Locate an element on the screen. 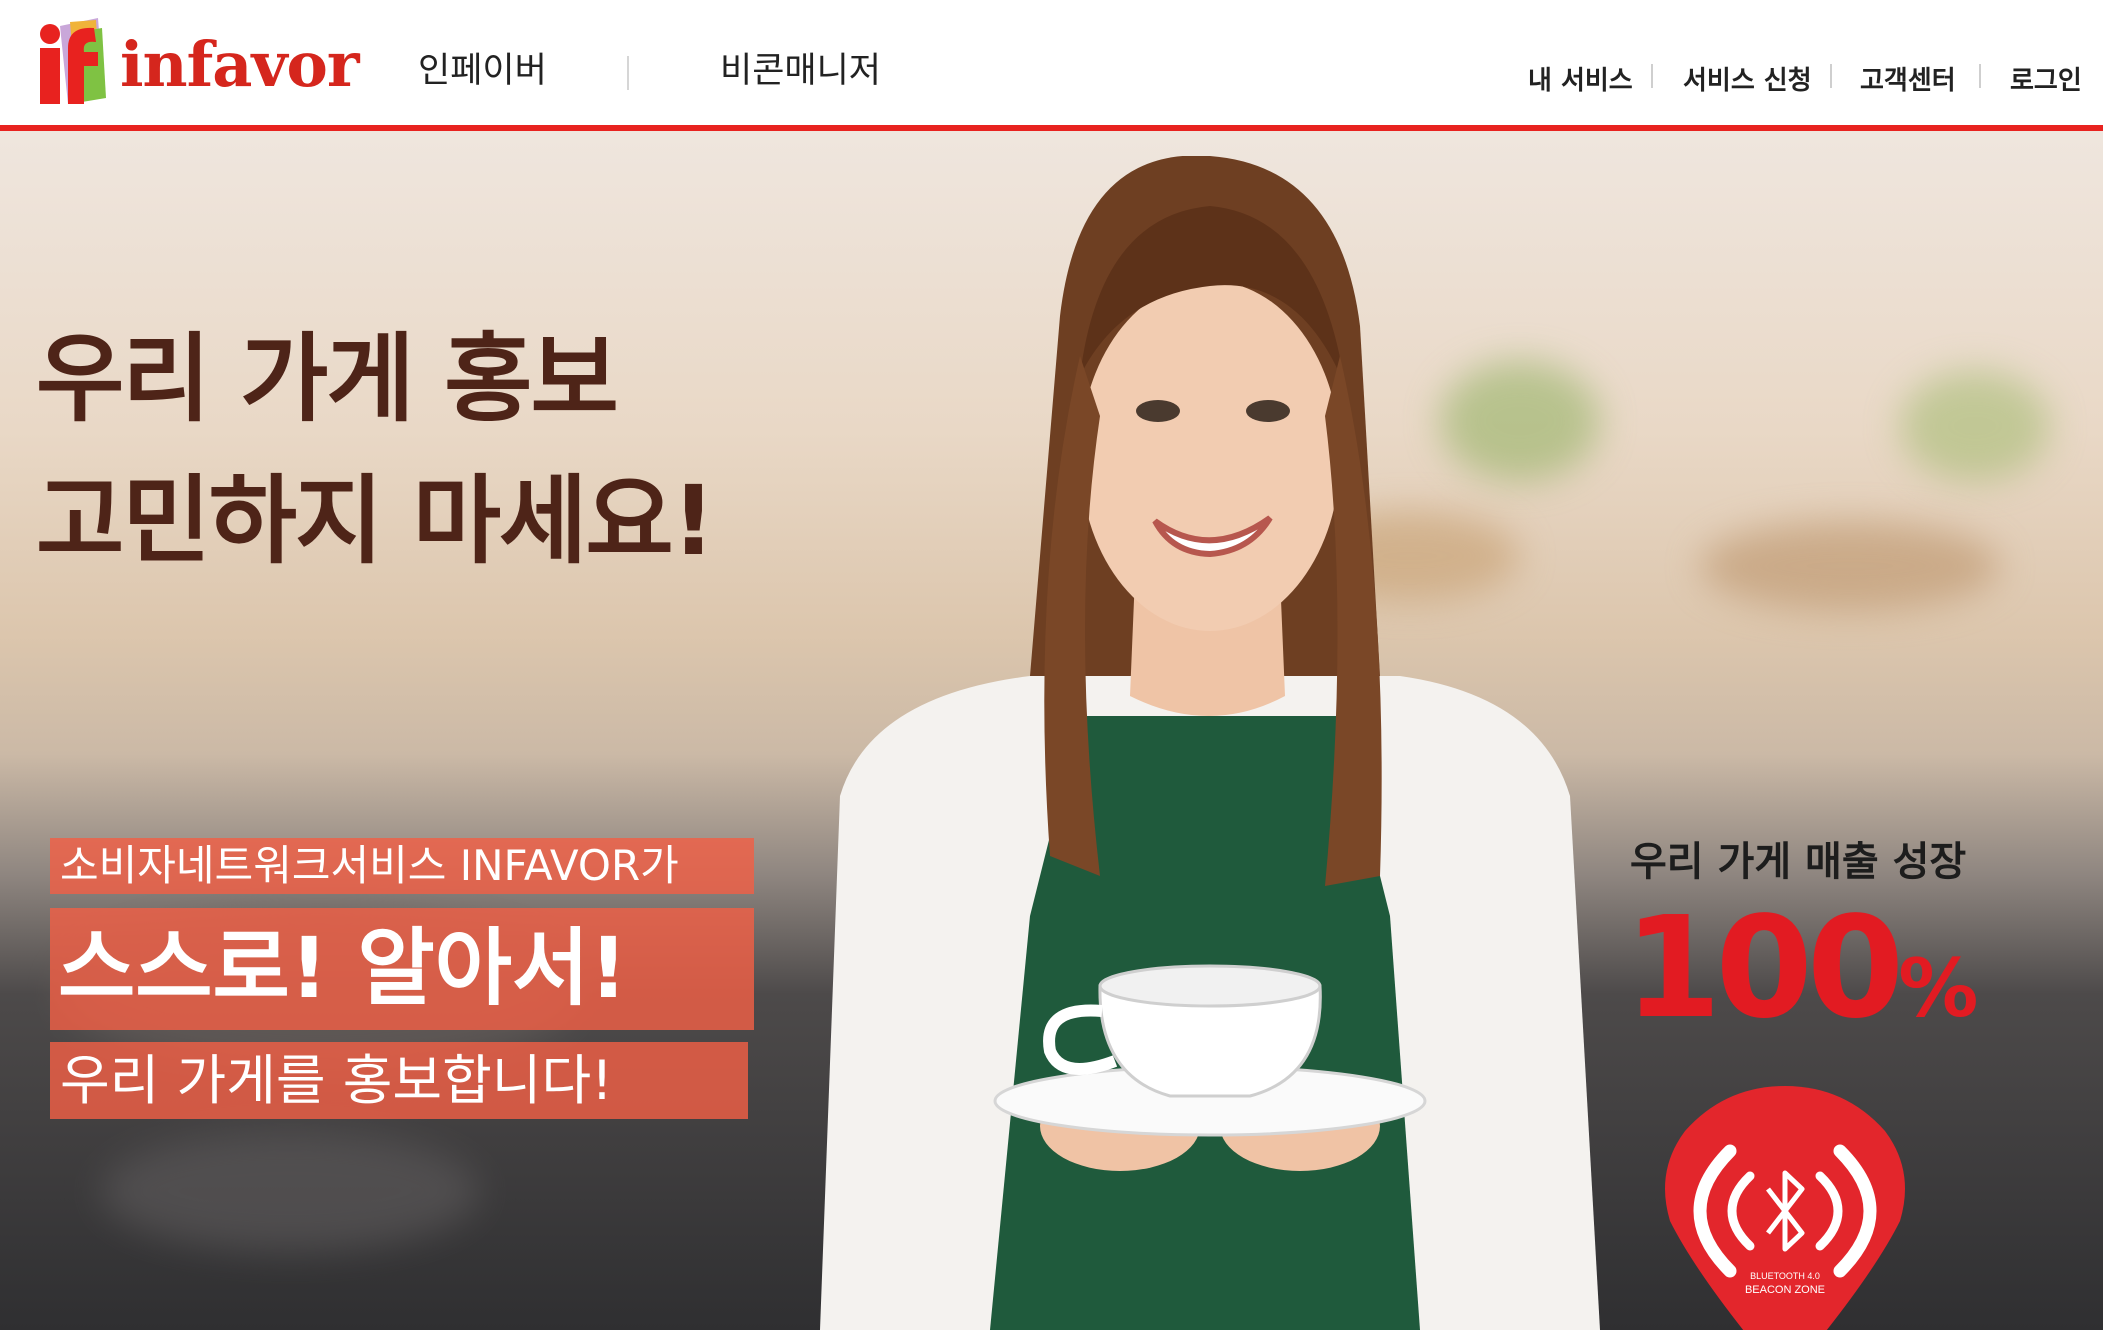 The width and height of the screenshot is (2103, 1330). util-link-login: 로그인 is located at coordinates (2046, 78).